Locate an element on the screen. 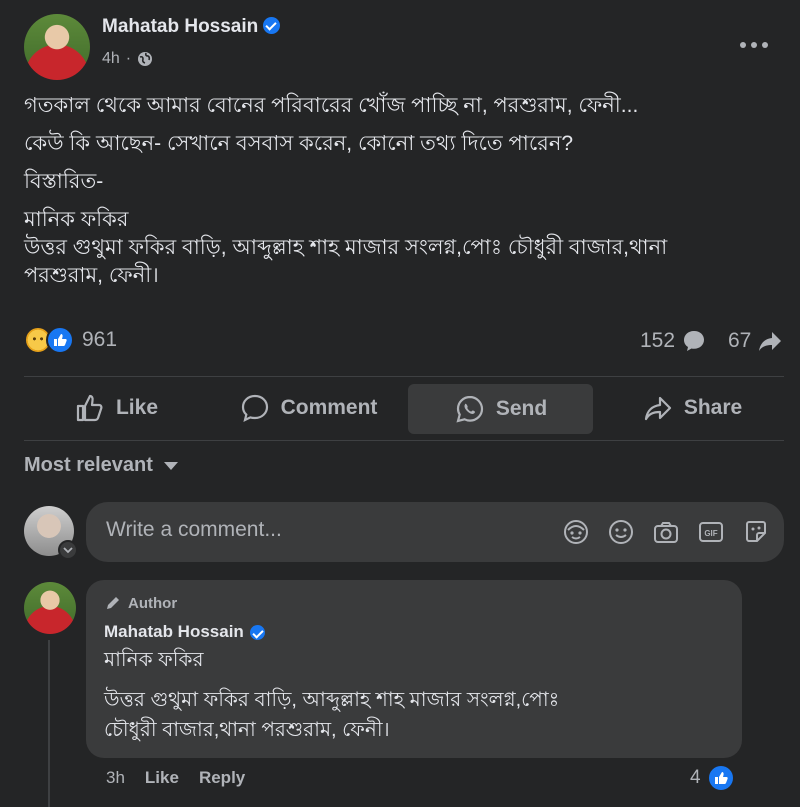  reply-meta: 3h Like Reply is located at coordinates (175, 778).